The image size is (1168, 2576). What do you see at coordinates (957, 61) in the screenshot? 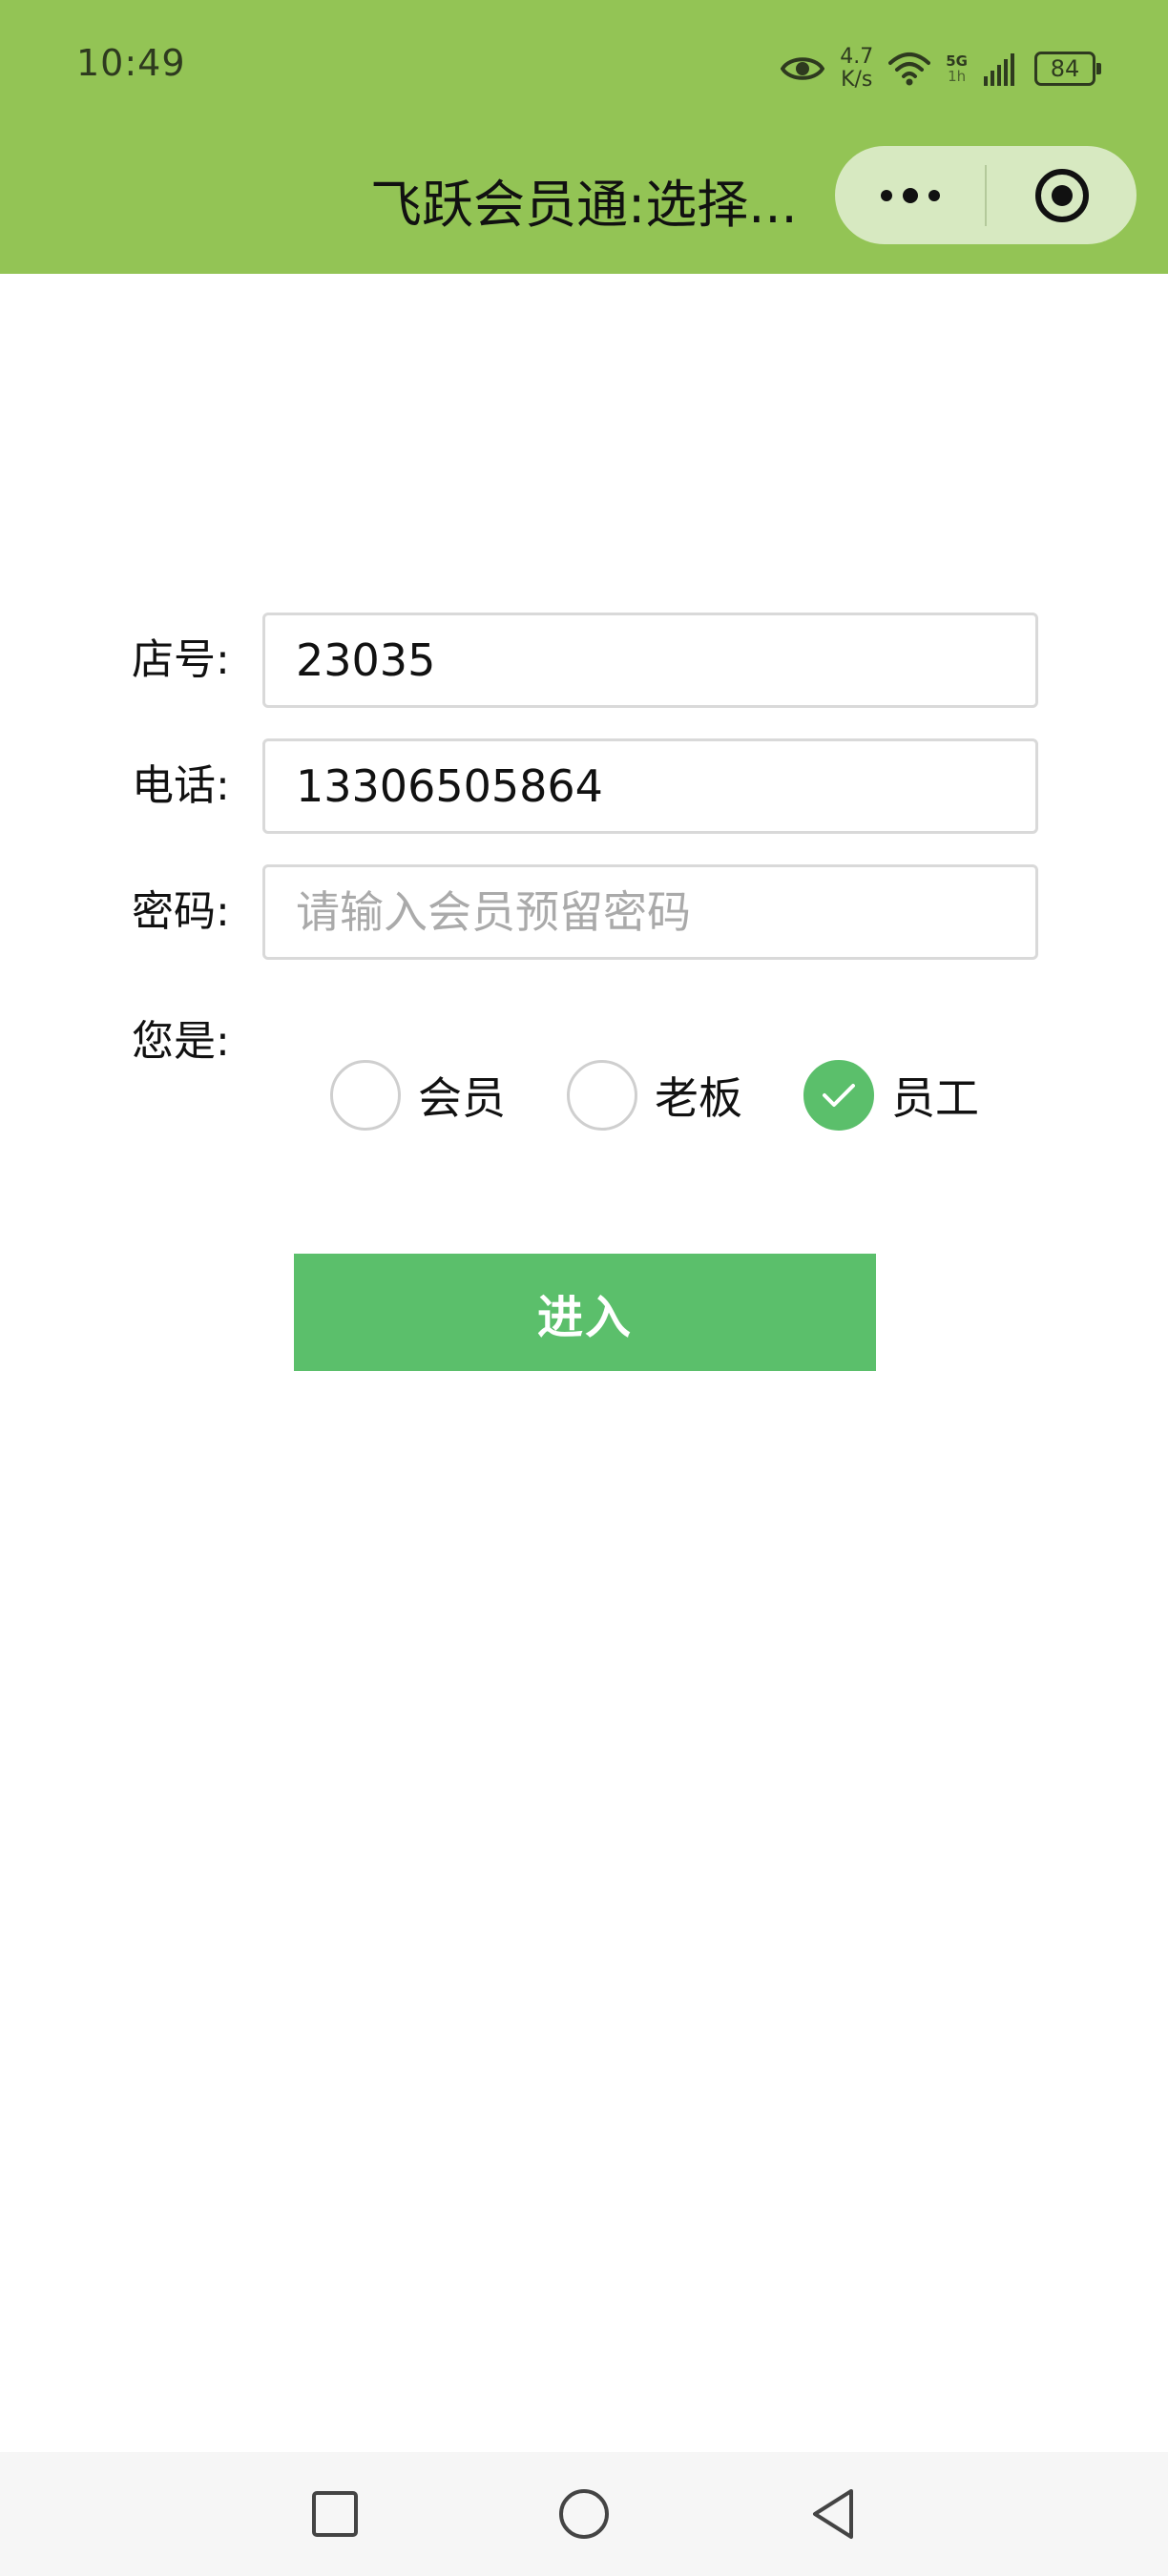
I see `network-type-label: 5G` at bounding box center [957, 61].